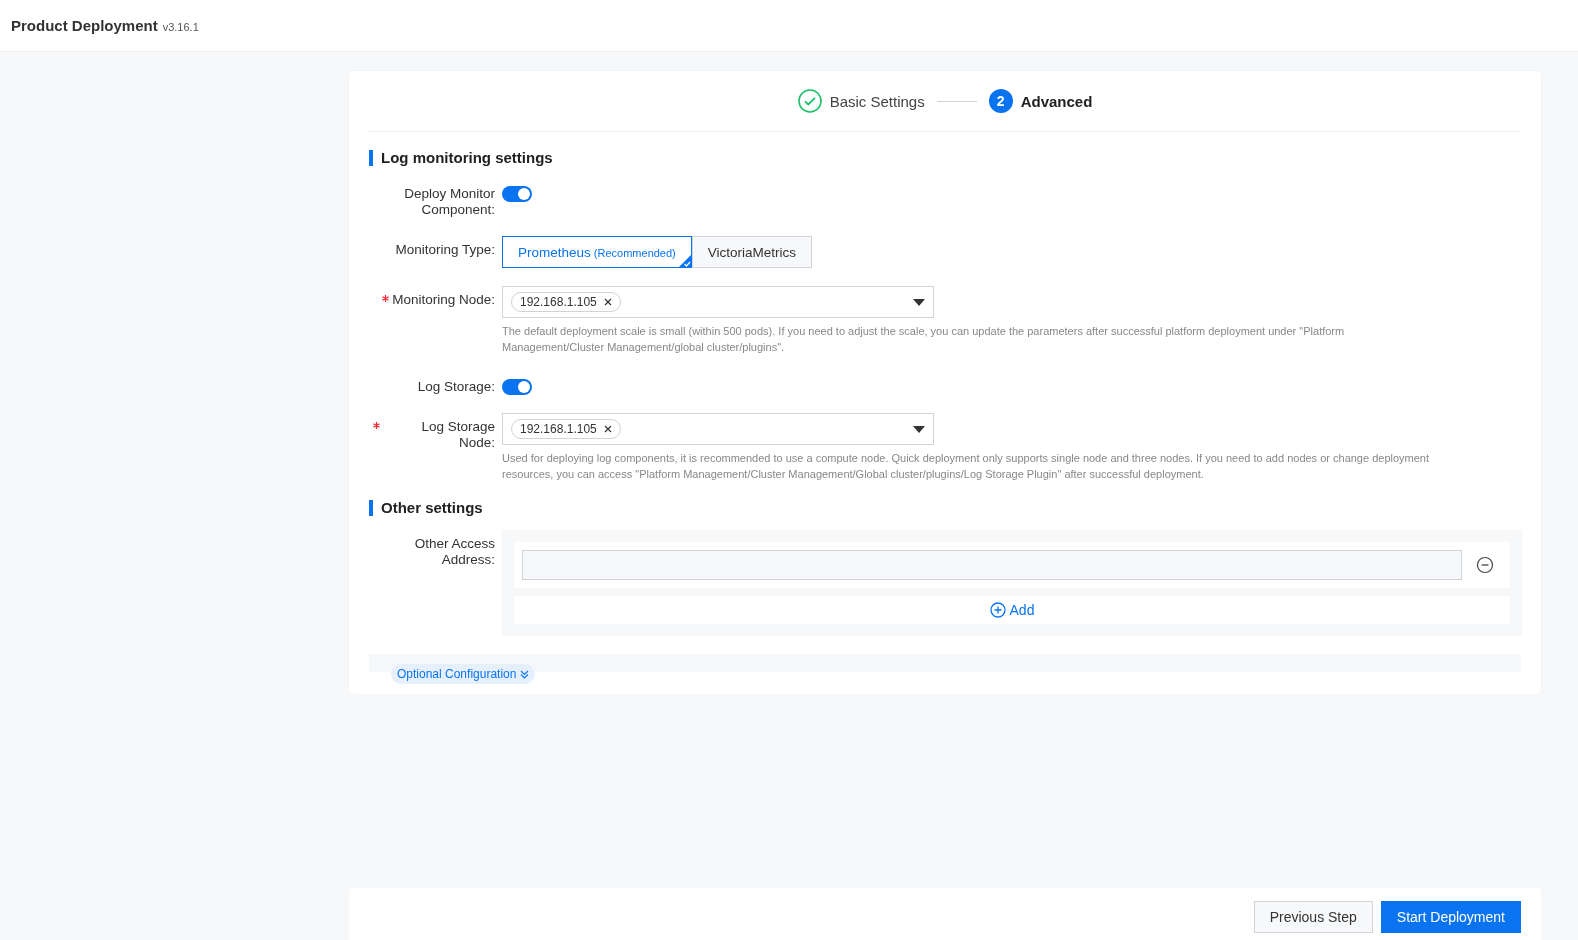 This screenshot has width=1578, height=940. I want to click on step-label: Basic Settings, so click(877, 101).